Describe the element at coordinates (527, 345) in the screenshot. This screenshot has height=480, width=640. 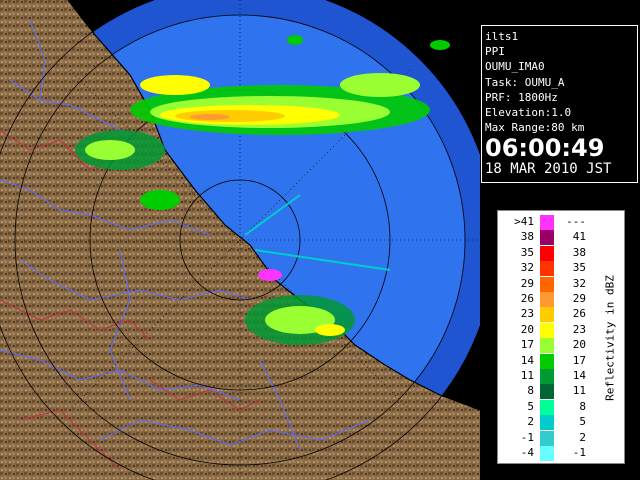
I see `legend-low-value: 17` at that location.